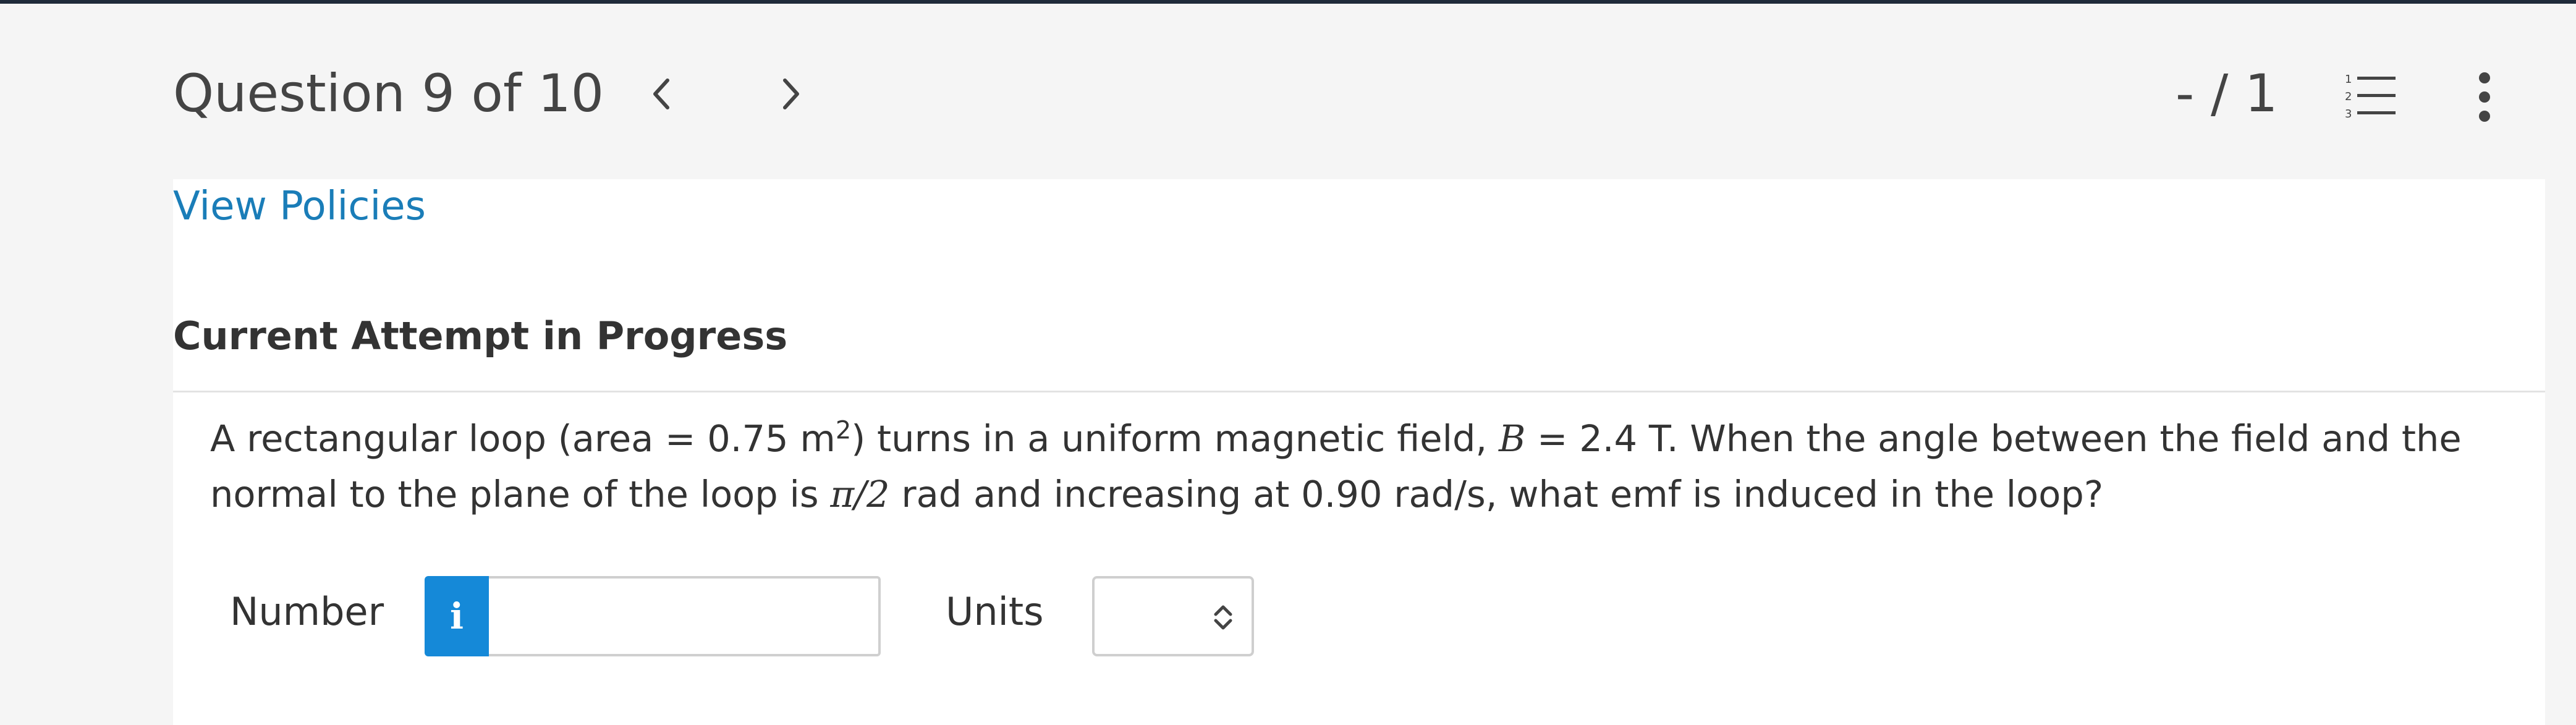 This screenshot has height=725, width=2576. What do you see at coordinates (480, 335) in the screenshot?
I see `attempt-heading: Current Attempt in Progress` at bounding box center [480, 335].